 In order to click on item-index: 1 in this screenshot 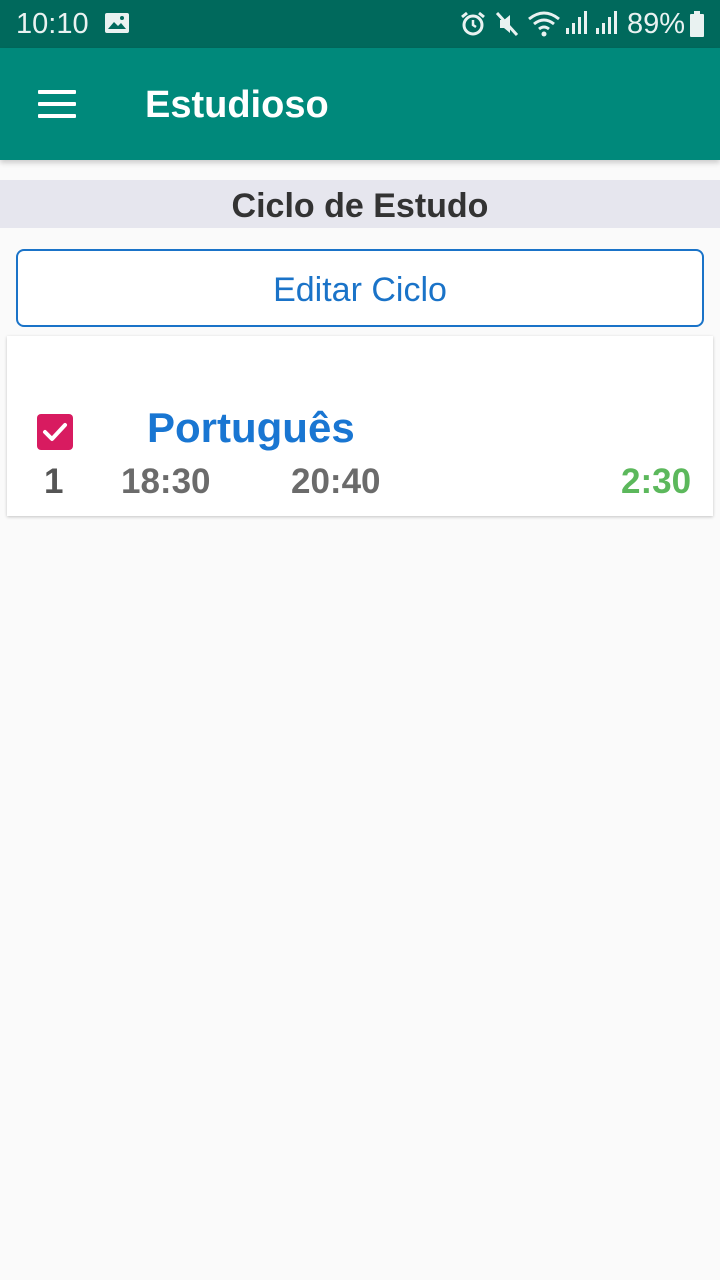, I will do `click(54, 481)`.